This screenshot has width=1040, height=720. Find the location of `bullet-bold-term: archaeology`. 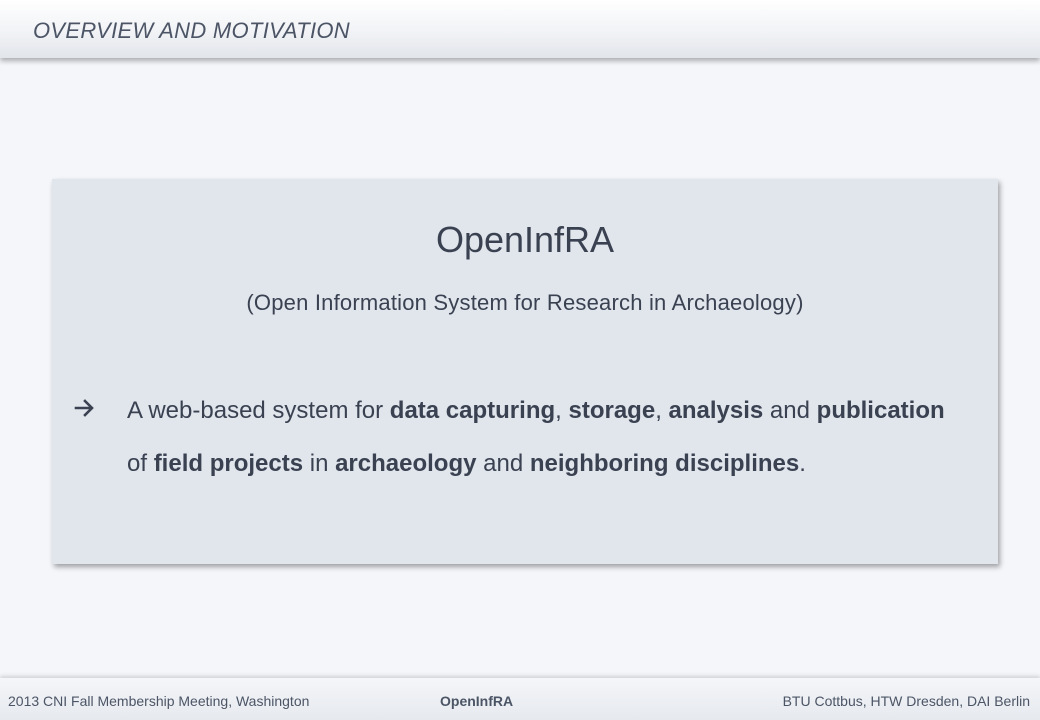

bullet-bold-term: archaeology is located at coordinates (406, 463).